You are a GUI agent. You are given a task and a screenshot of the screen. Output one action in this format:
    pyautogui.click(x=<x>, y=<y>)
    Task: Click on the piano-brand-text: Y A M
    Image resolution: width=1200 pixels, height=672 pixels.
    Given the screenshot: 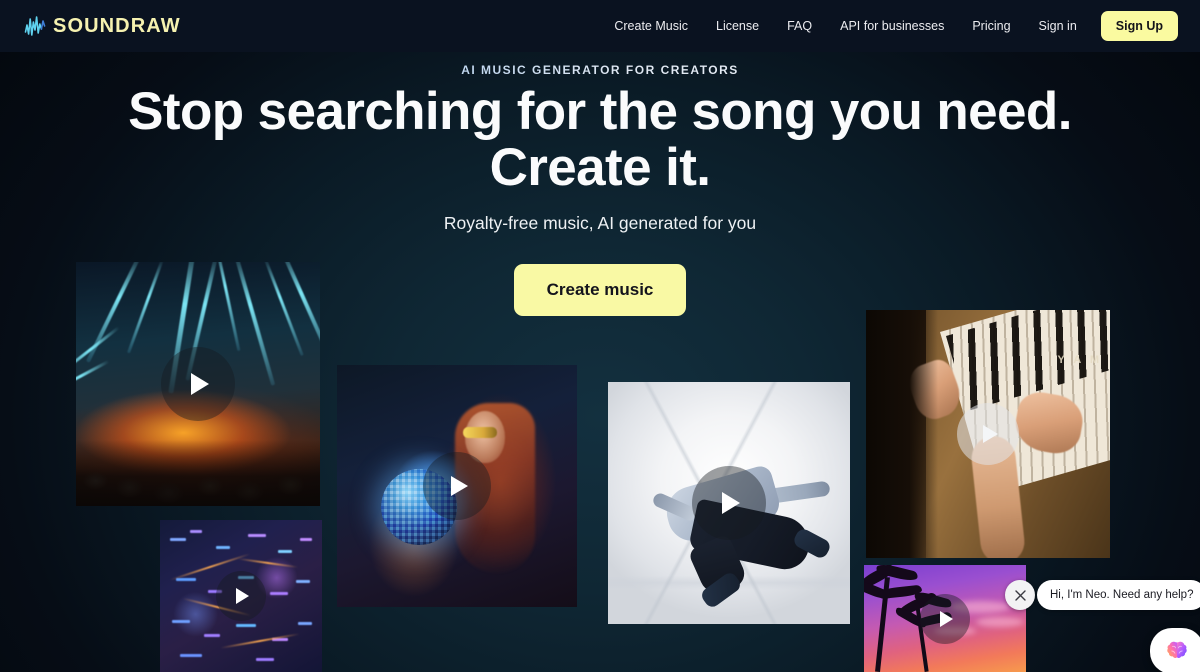 What is the action you would take?
    pyautogui.click(x=1079, y=360)
    